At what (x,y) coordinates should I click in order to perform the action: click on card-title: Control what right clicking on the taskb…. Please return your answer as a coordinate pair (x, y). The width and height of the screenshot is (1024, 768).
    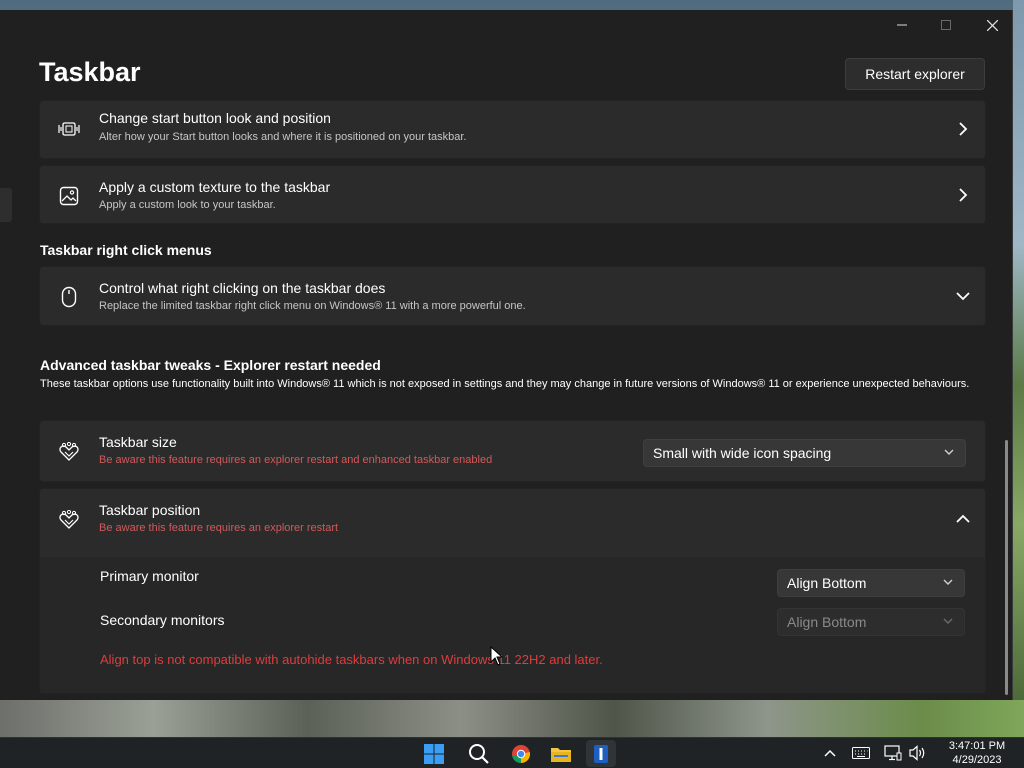
    Looking at the image, I should click on (242, 288).